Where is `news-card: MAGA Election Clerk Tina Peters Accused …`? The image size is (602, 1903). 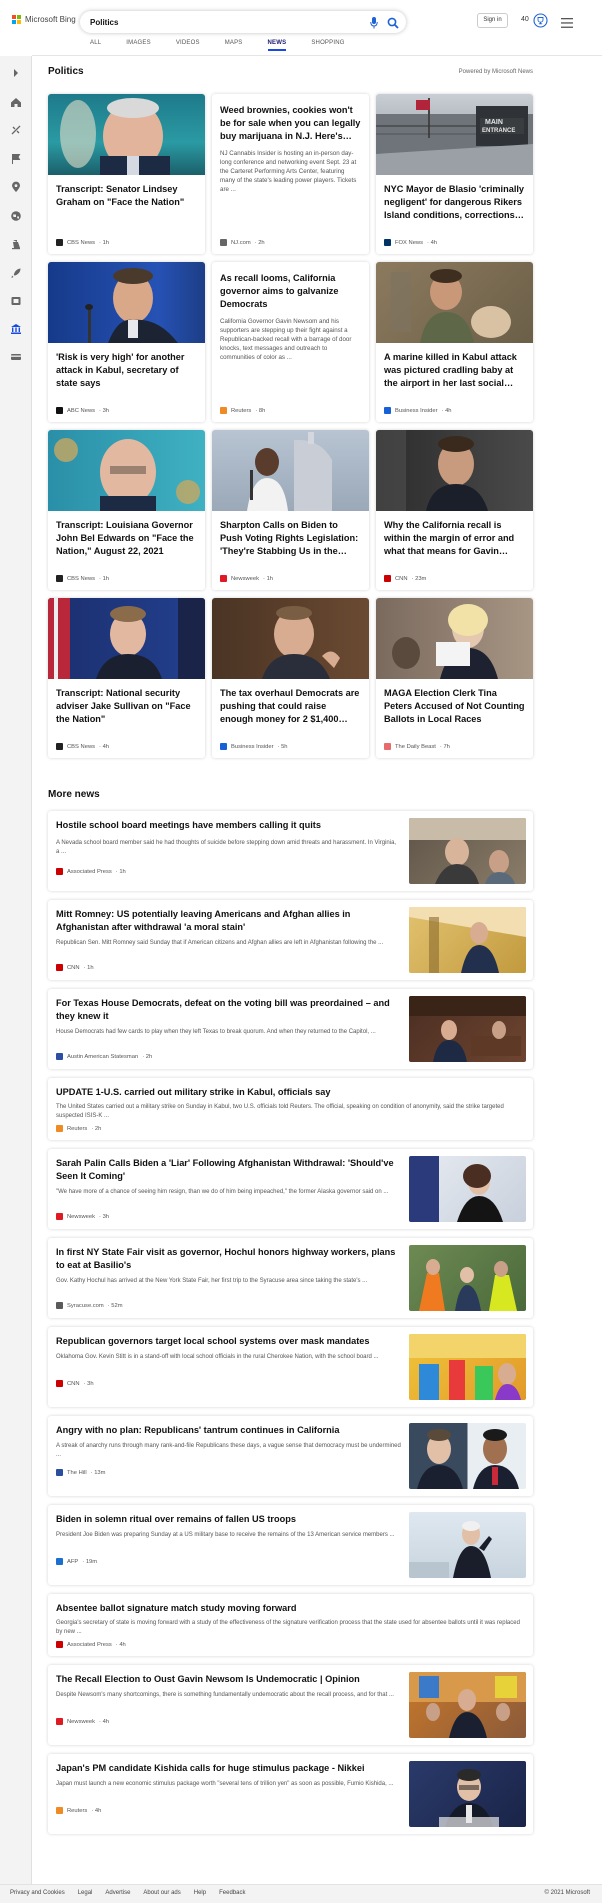 news-card: MAGA Election Clerk Tina Peters Accused … is located at coordinates (454, 678).